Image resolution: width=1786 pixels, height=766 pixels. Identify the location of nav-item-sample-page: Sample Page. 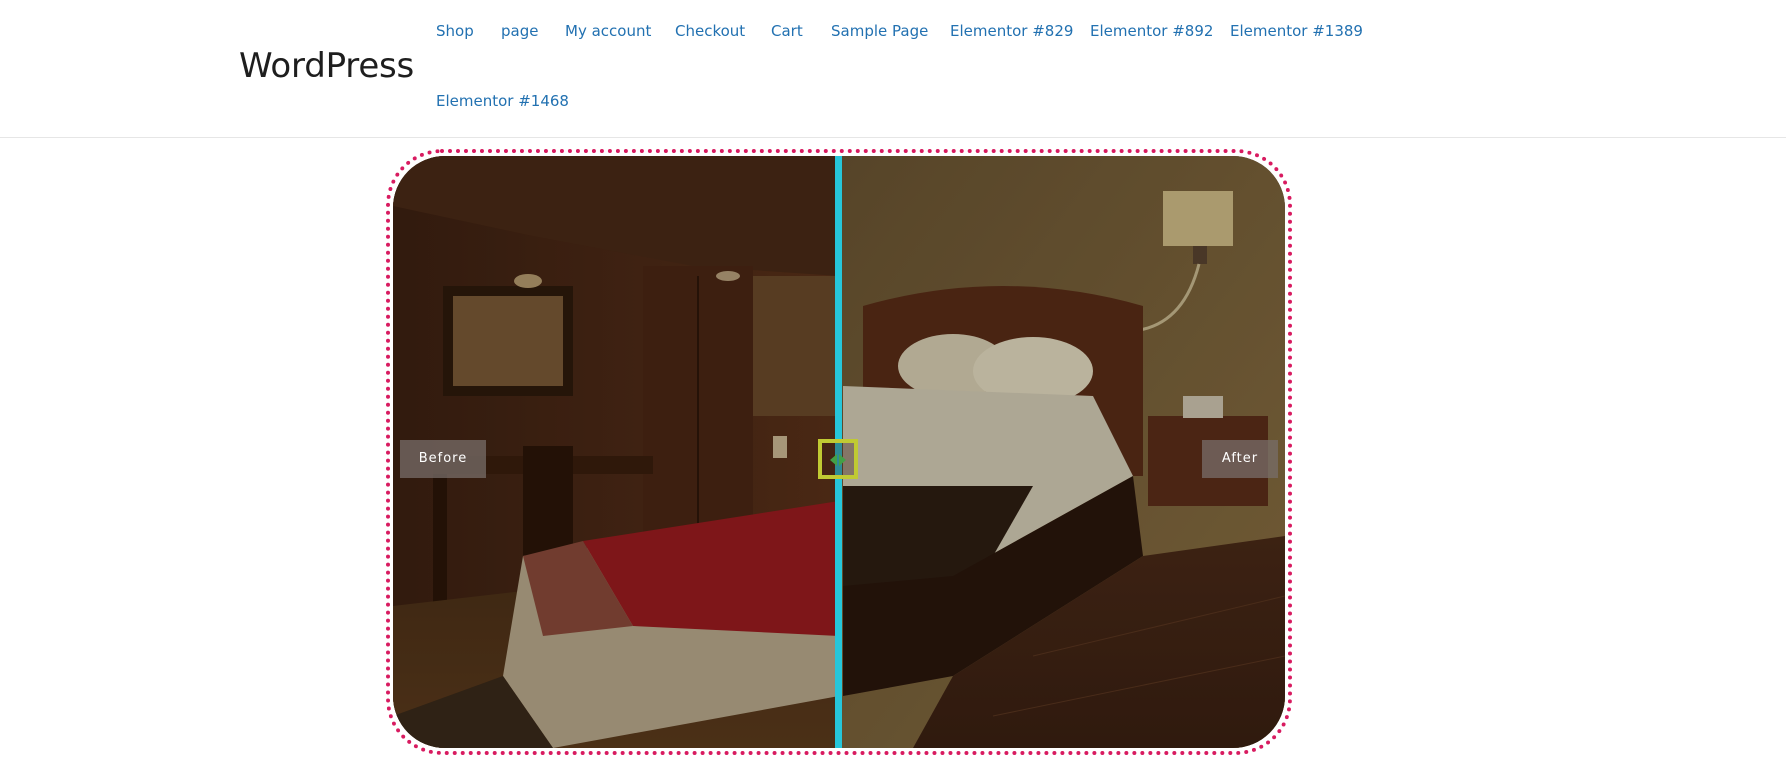
(879, 31).